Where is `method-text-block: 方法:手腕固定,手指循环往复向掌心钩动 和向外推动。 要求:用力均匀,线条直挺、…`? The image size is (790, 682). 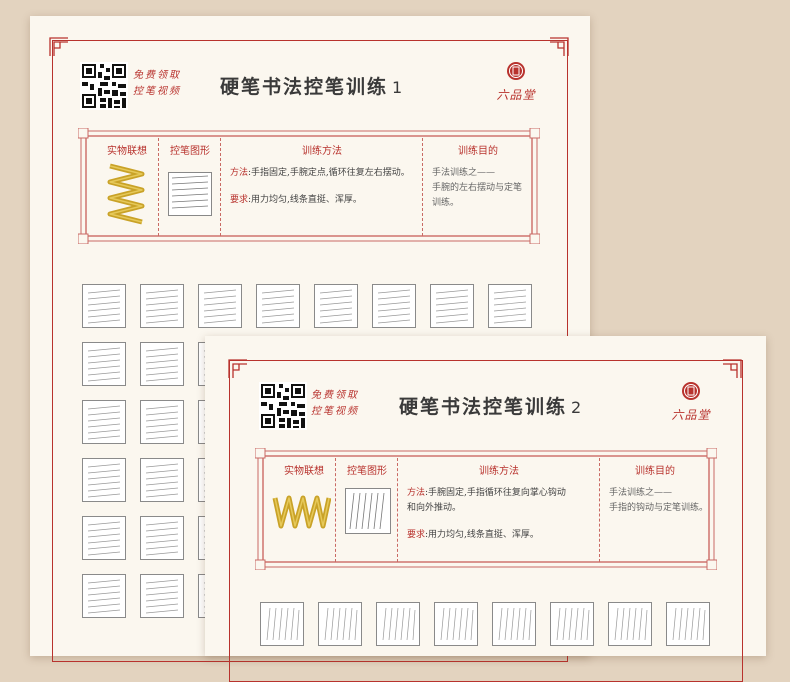 method-text-block: 方法:手腕固定,手指循环往复向掌心钩动 和向外推动。 要求:用力均匀,线条直挺、… is located at coordinates (502, 514).